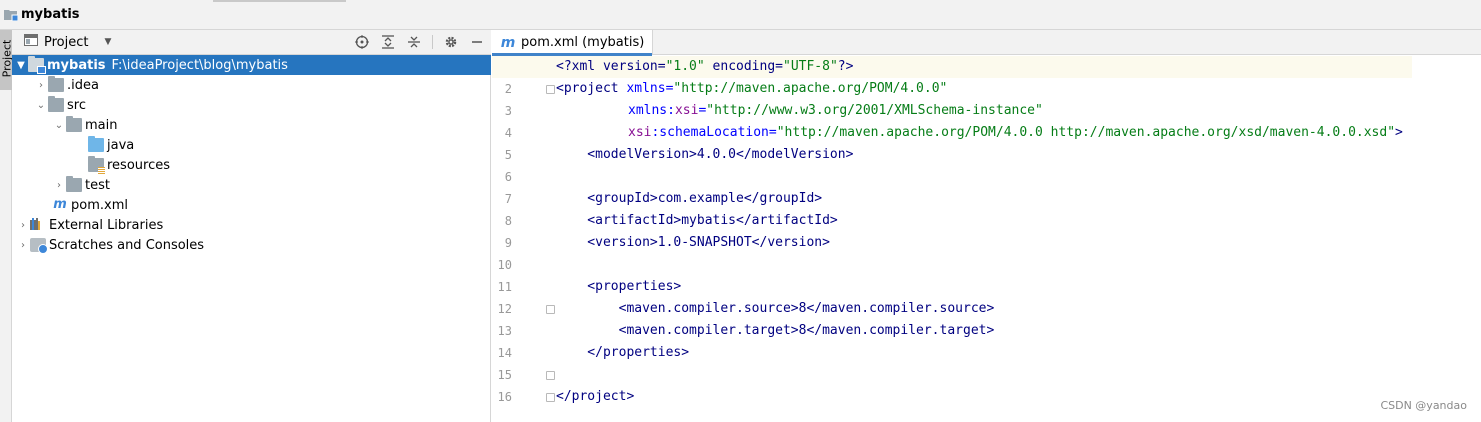  Describe the element at coordinates (432, 42) in the screenshot. I see `toolbar-separator` at that location.